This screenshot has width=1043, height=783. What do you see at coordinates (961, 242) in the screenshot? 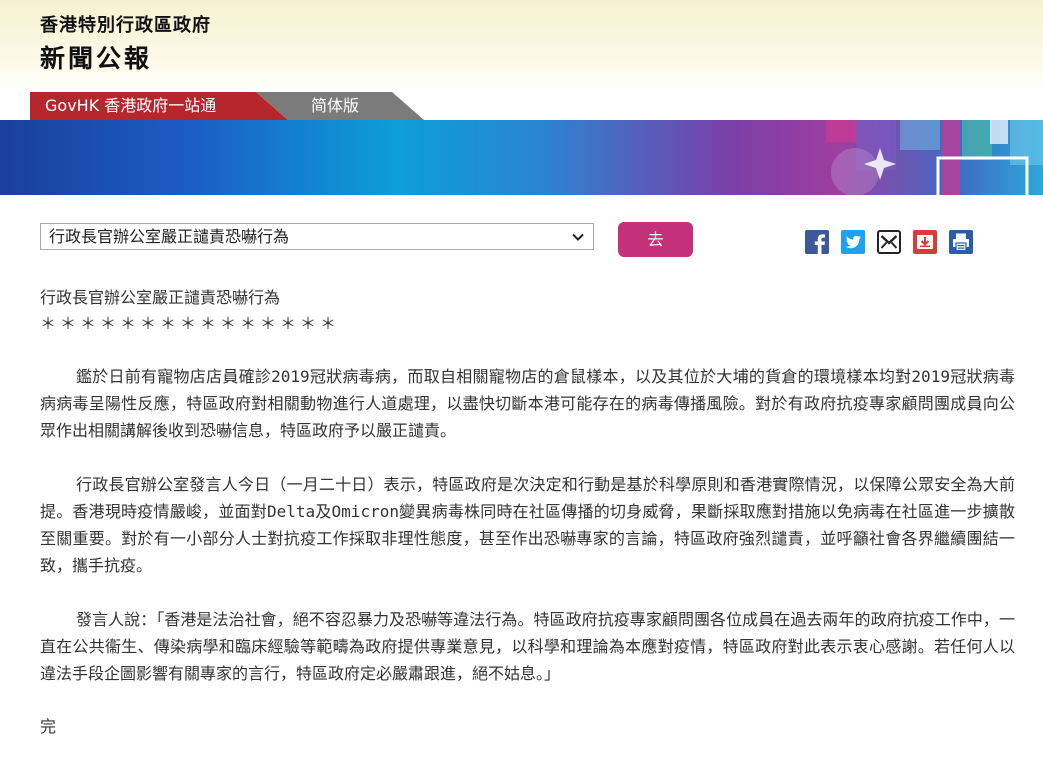
I see `print-icon` at bounding box center [961, 242].